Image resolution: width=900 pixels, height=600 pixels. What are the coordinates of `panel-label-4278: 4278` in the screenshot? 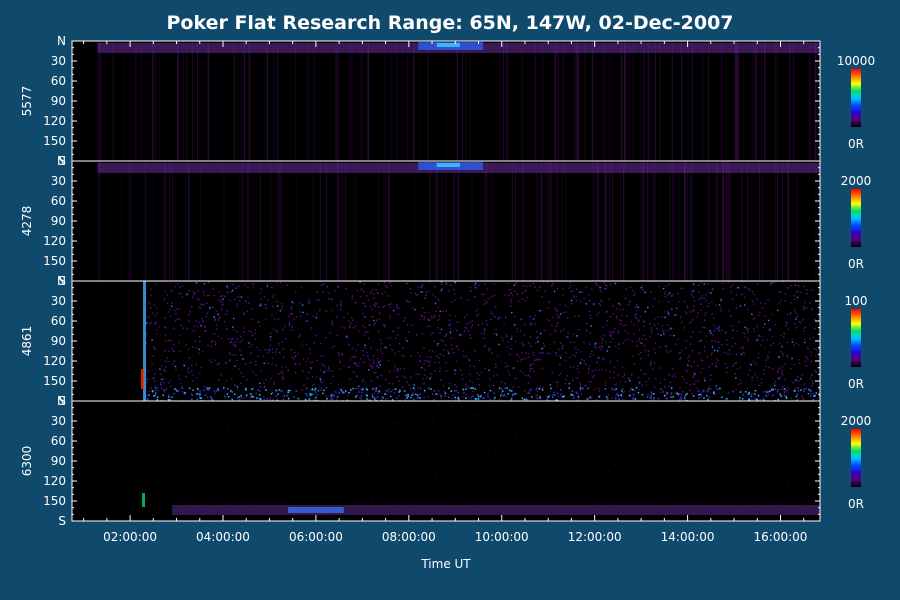 It's located at (27, 221).